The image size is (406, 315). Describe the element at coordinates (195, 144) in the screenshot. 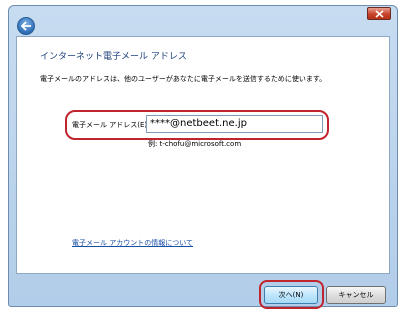

I see `email-example-text: 例: t-chofu@microsoft.com` at that location.